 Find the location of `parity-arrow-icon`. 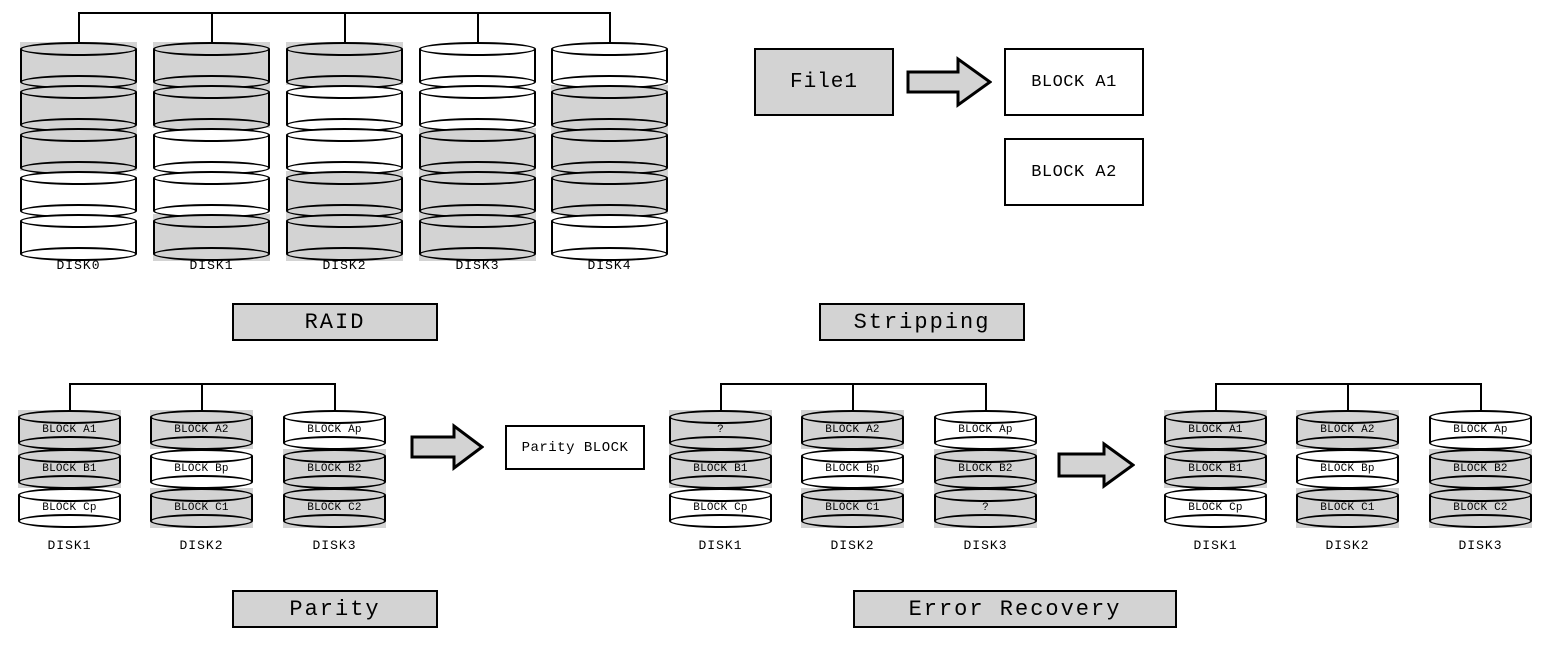

parity-arrow-icon is located at coordinates (447, 447).